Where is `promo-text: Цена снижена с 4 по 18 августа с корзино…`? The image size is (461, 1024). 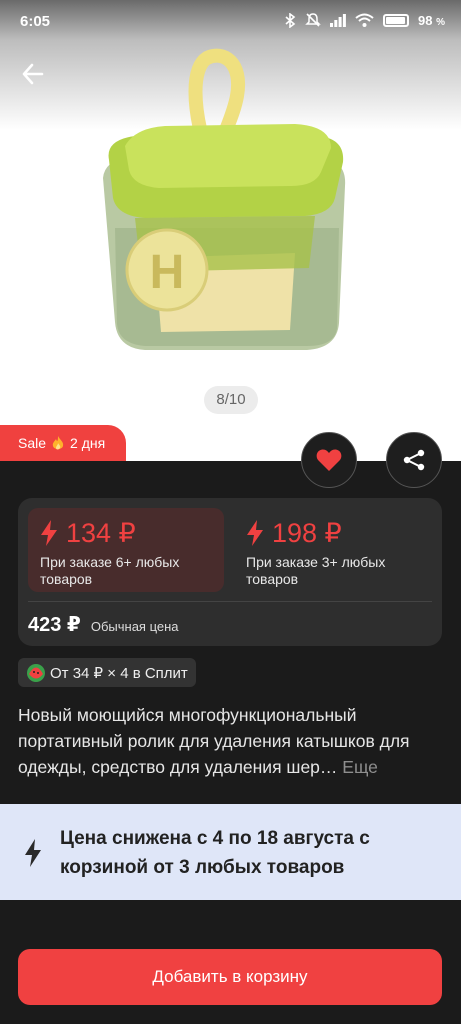 promo-text: Цена снижена с 4 по 18 августа с корзино… is located at coordinates (215, 853).